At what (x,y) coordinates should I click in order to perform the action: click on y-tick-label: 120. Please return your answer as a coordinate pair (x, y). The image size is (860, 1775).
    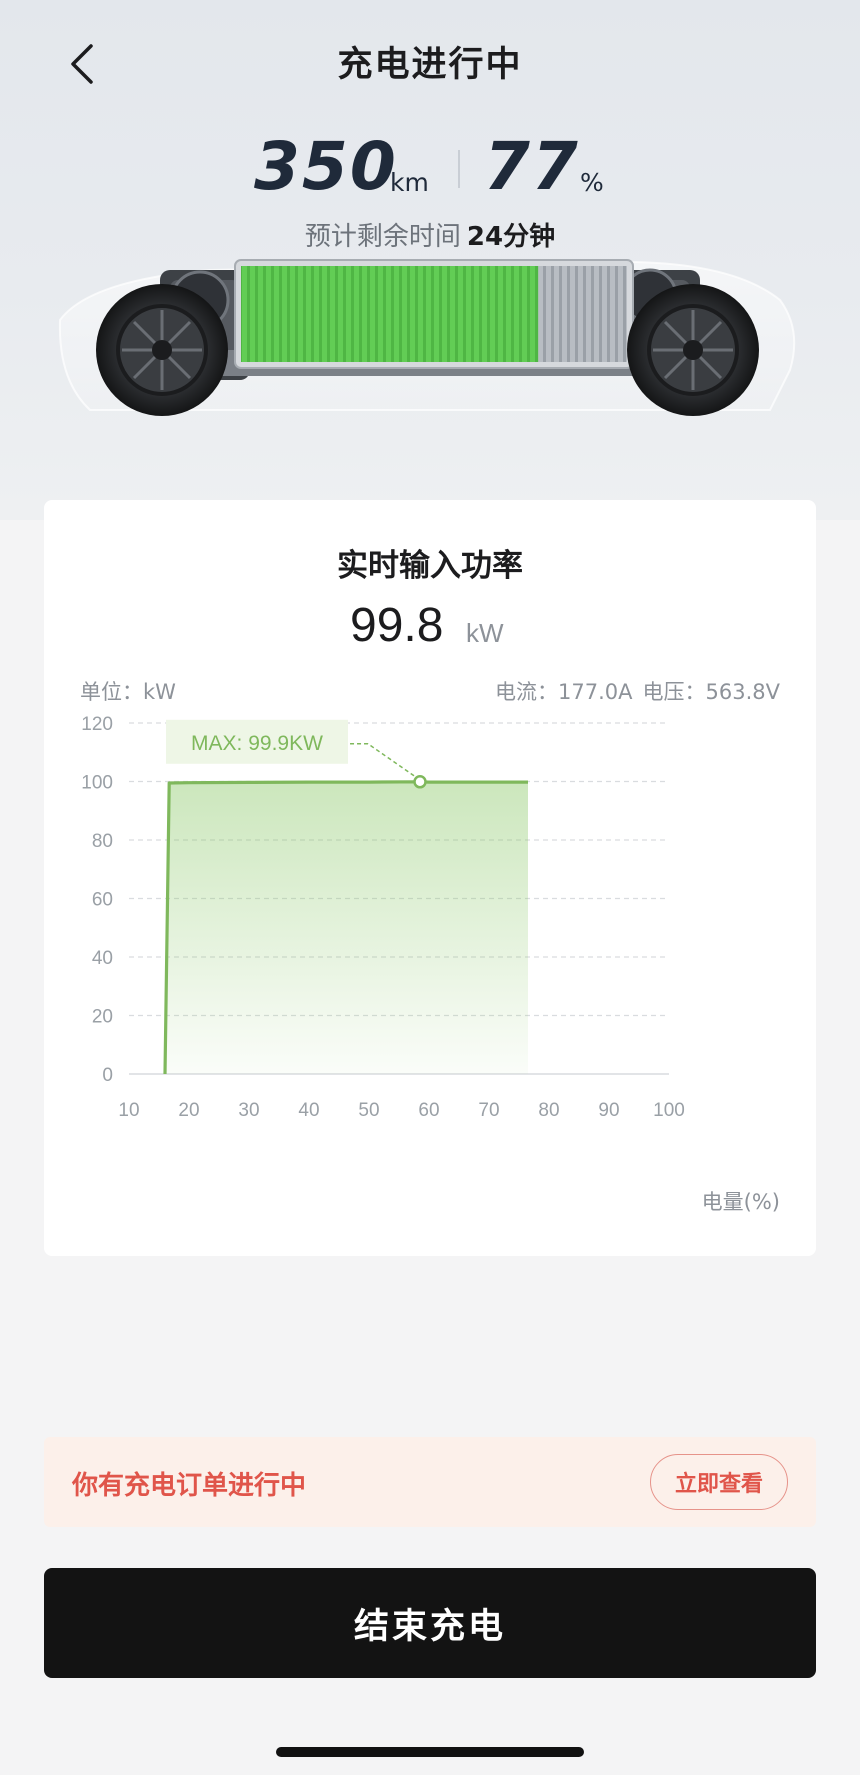
    Looking at the image, I should click on (97, 724).